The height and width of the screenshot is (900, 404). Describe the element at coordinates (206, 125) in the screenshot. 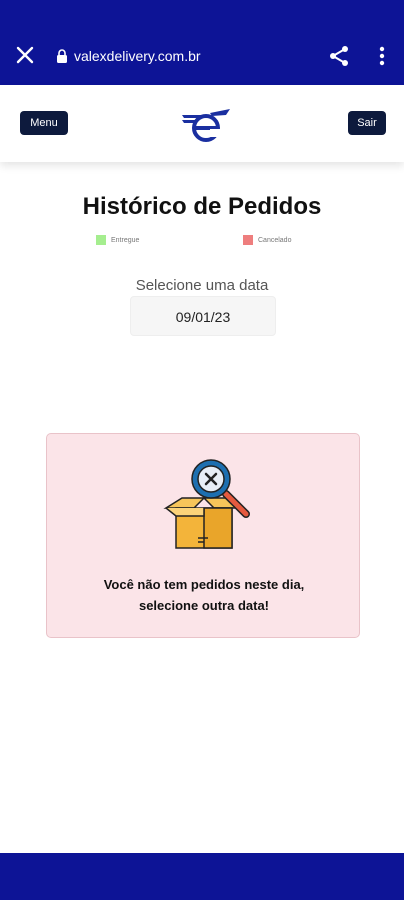

I see `valex-logo-icon` at that location.